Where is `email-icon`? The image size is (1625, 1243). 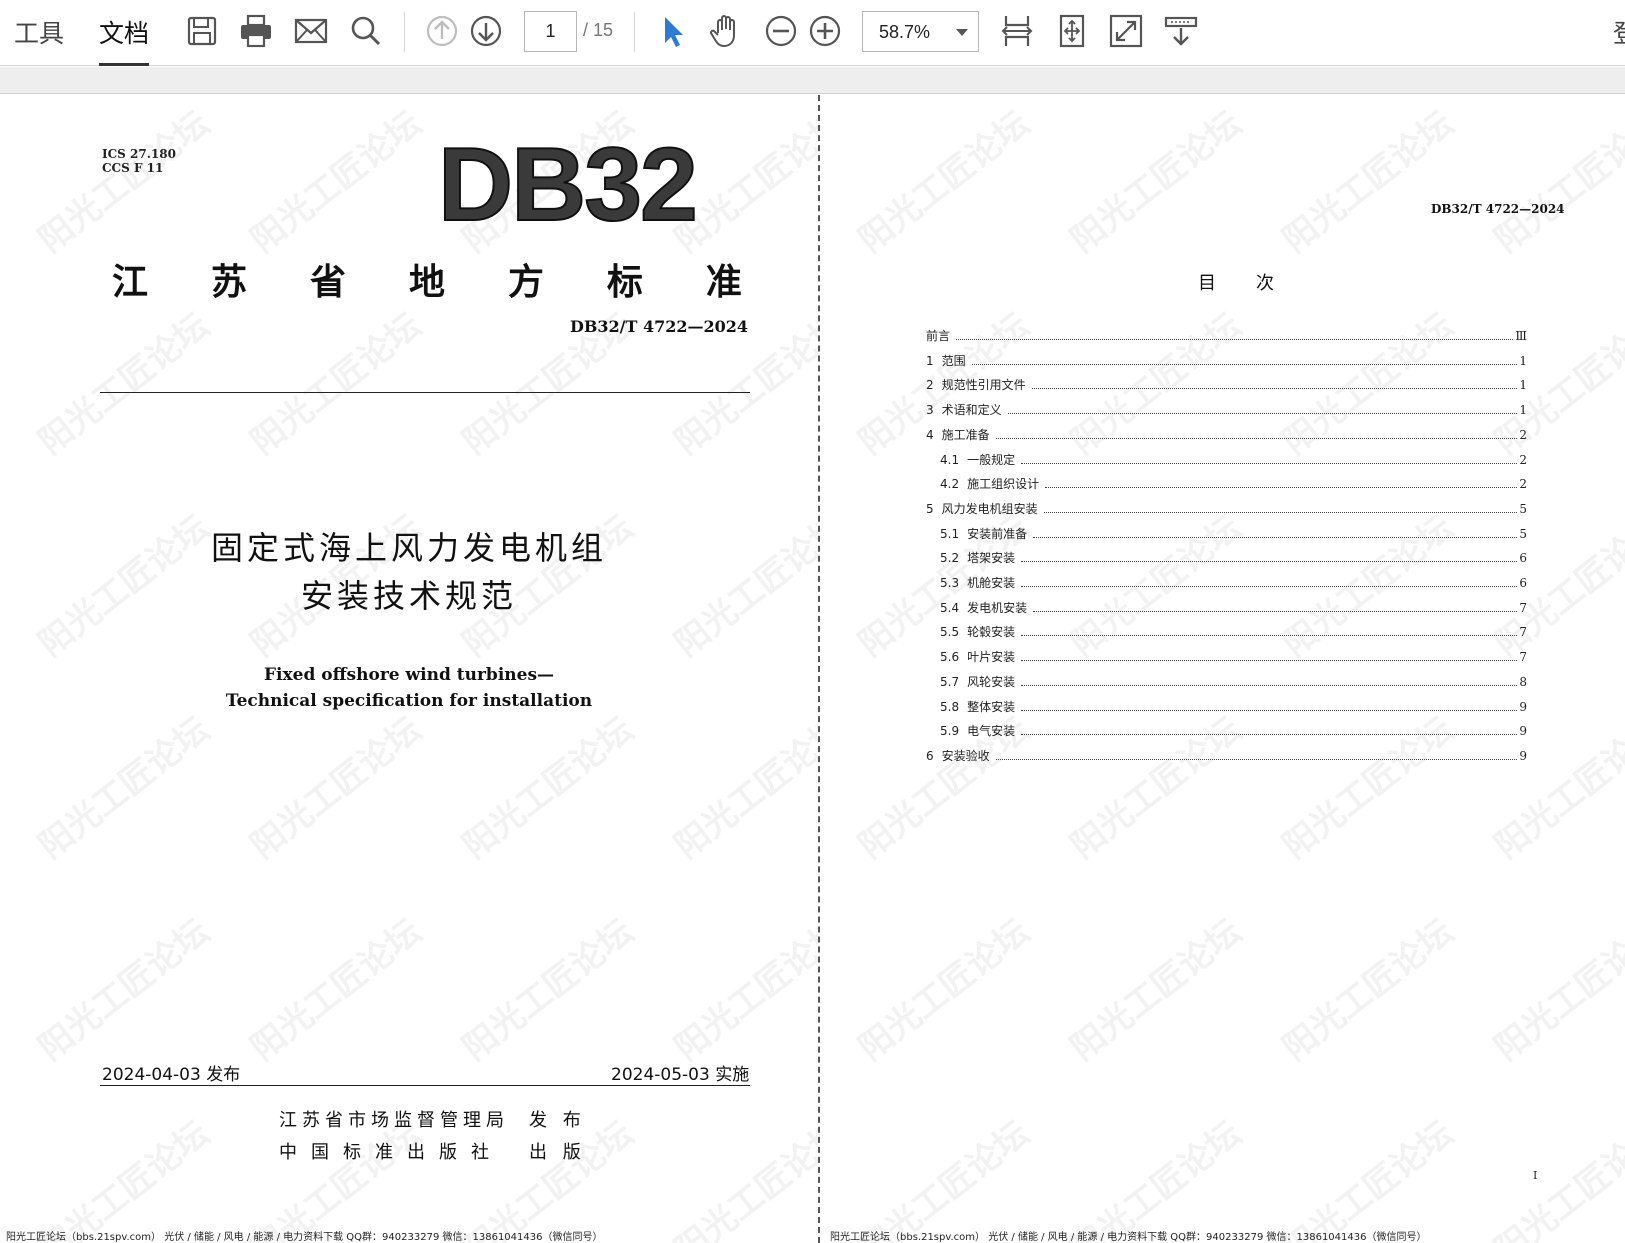 email-icon is located at coordinates (311, 31).